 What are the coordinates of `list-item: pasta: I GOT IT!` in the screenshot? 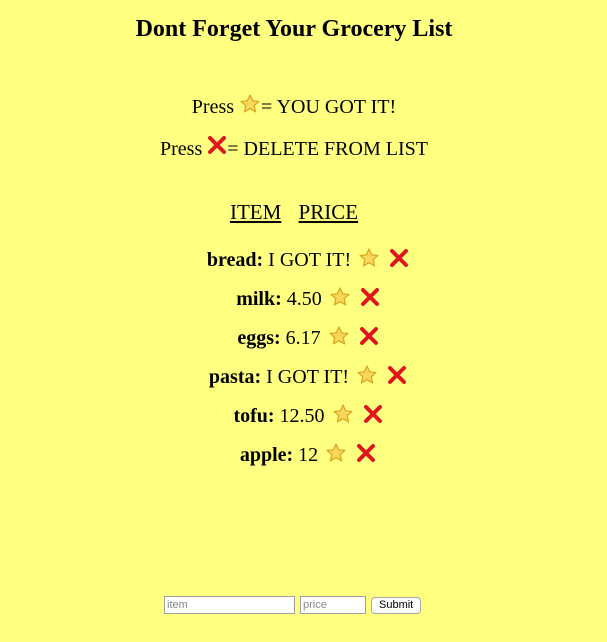 It's located at (303, 382).